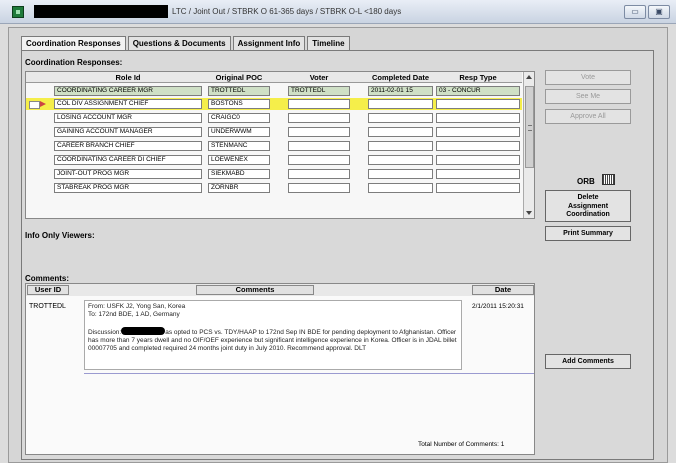 This screenshot has width=676, height=463. What do you see at coordinates (128, 104) in the screenshot?
I see `role-cell: COL DIV ASSIGNMENT CHIEF` at bounding box center [128, 104].